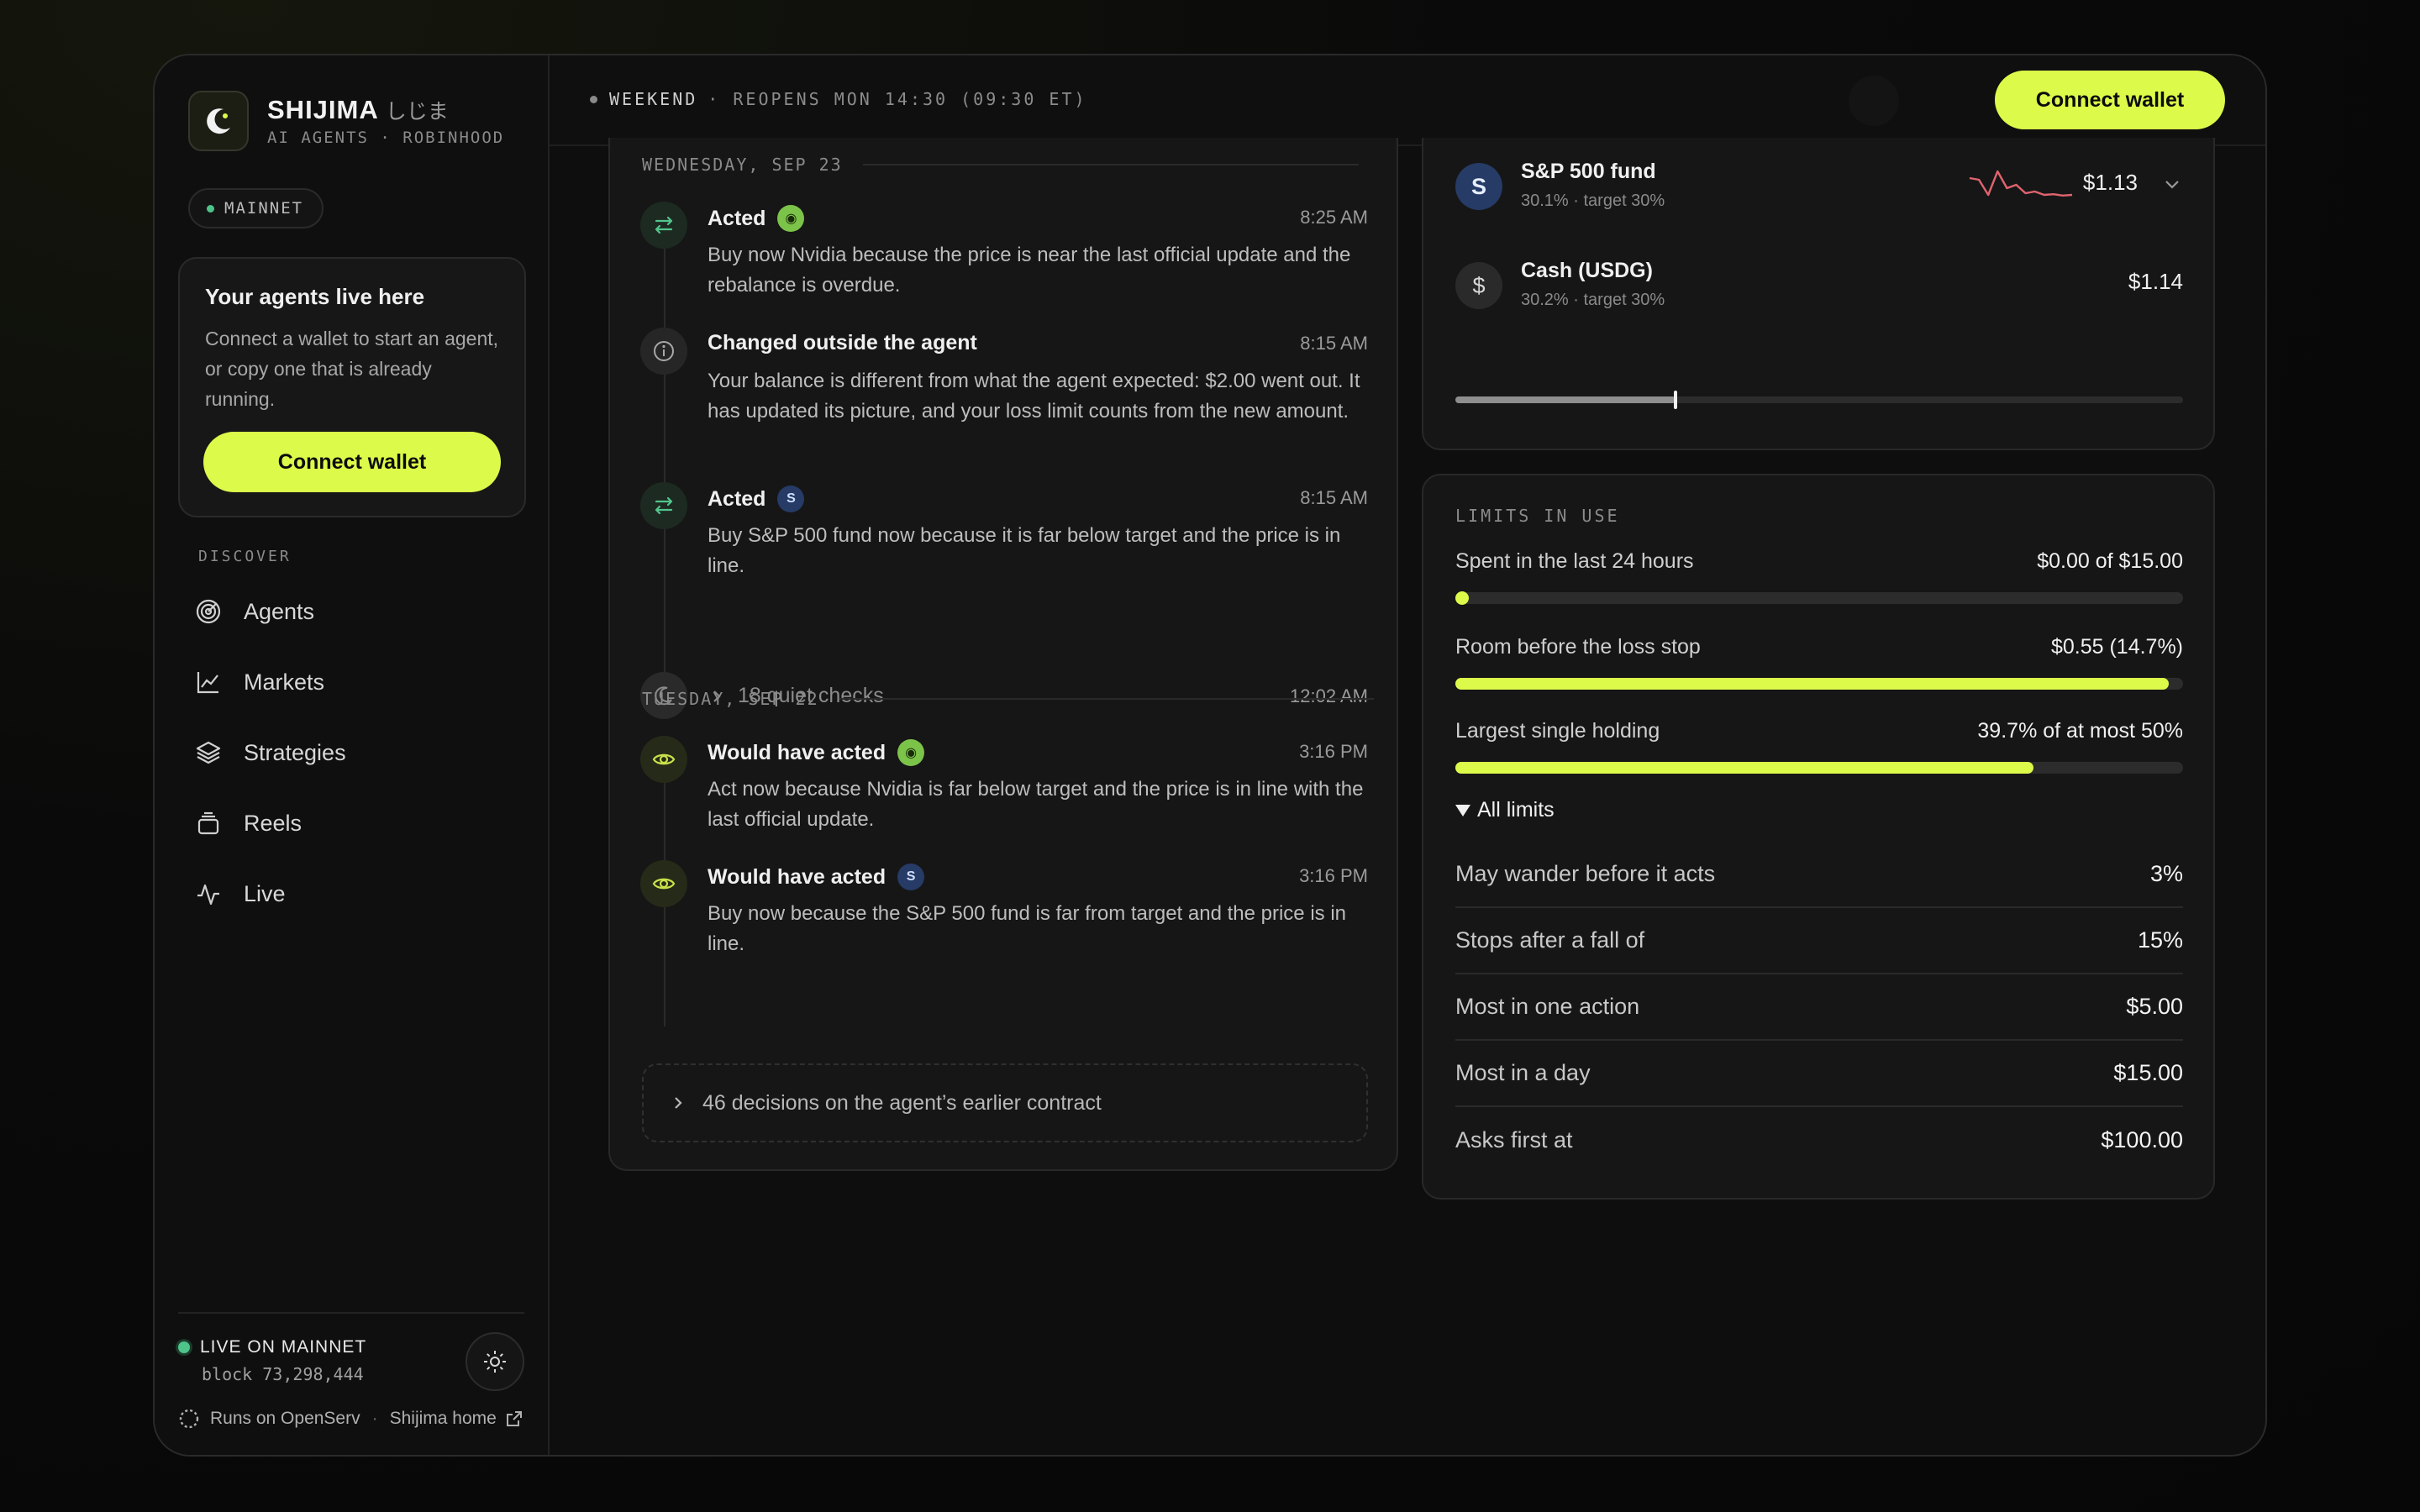  Describe the element at coordinates (1819, 184) in the screenshot. I see `holding-row: S S&P 500 fund 30.1% · target 30% $1.13` at that location.